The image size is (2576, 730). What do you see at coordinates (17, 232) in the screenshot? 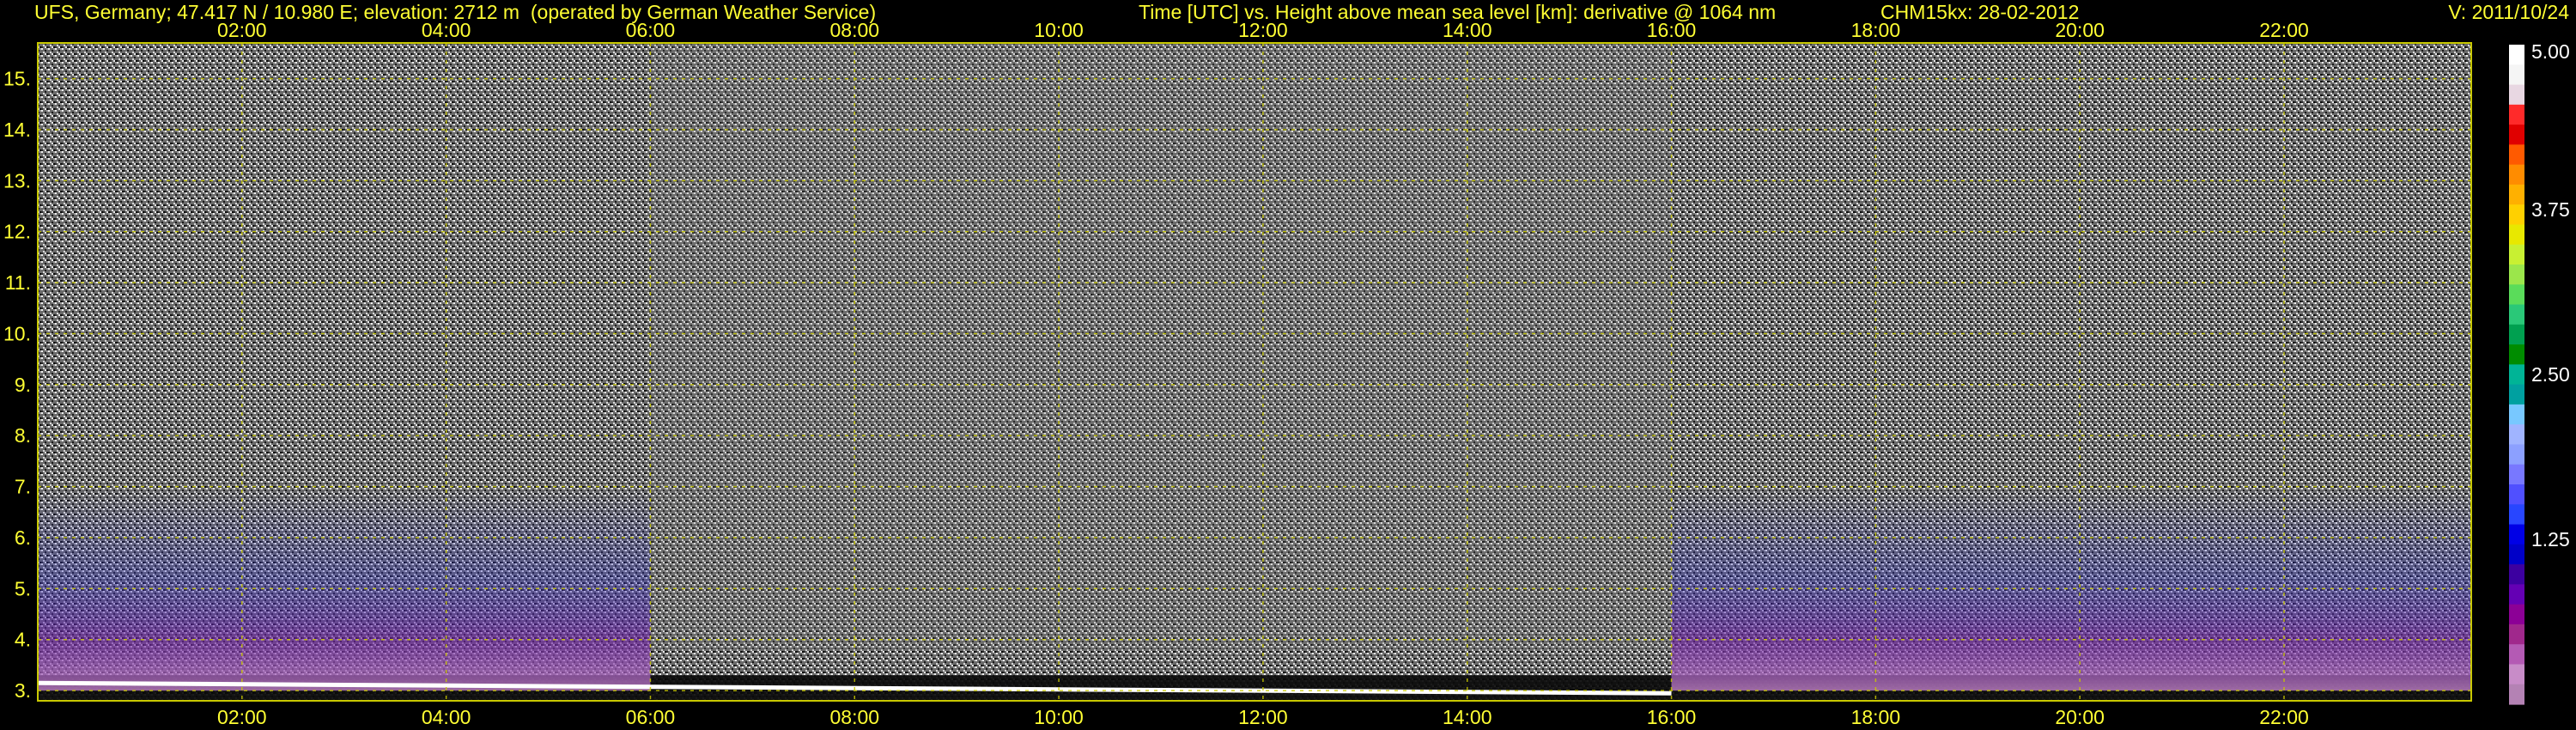
I see `y-tick-12: 12.` at bounding box center [17, 232].